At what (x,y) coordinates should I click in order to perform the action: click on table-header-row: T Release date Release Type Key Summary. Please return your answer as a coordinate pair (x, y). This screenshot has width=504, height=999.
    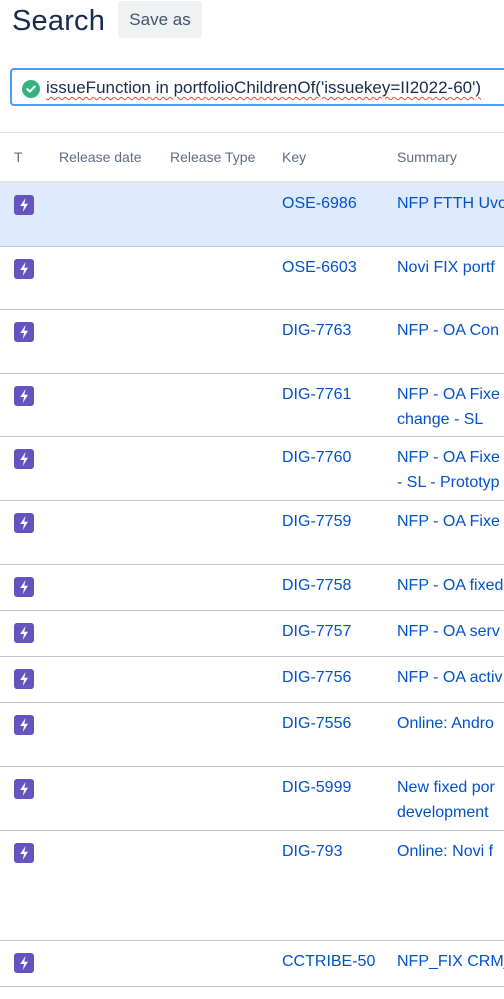
    Looking at the image, I should click on (252, 157).